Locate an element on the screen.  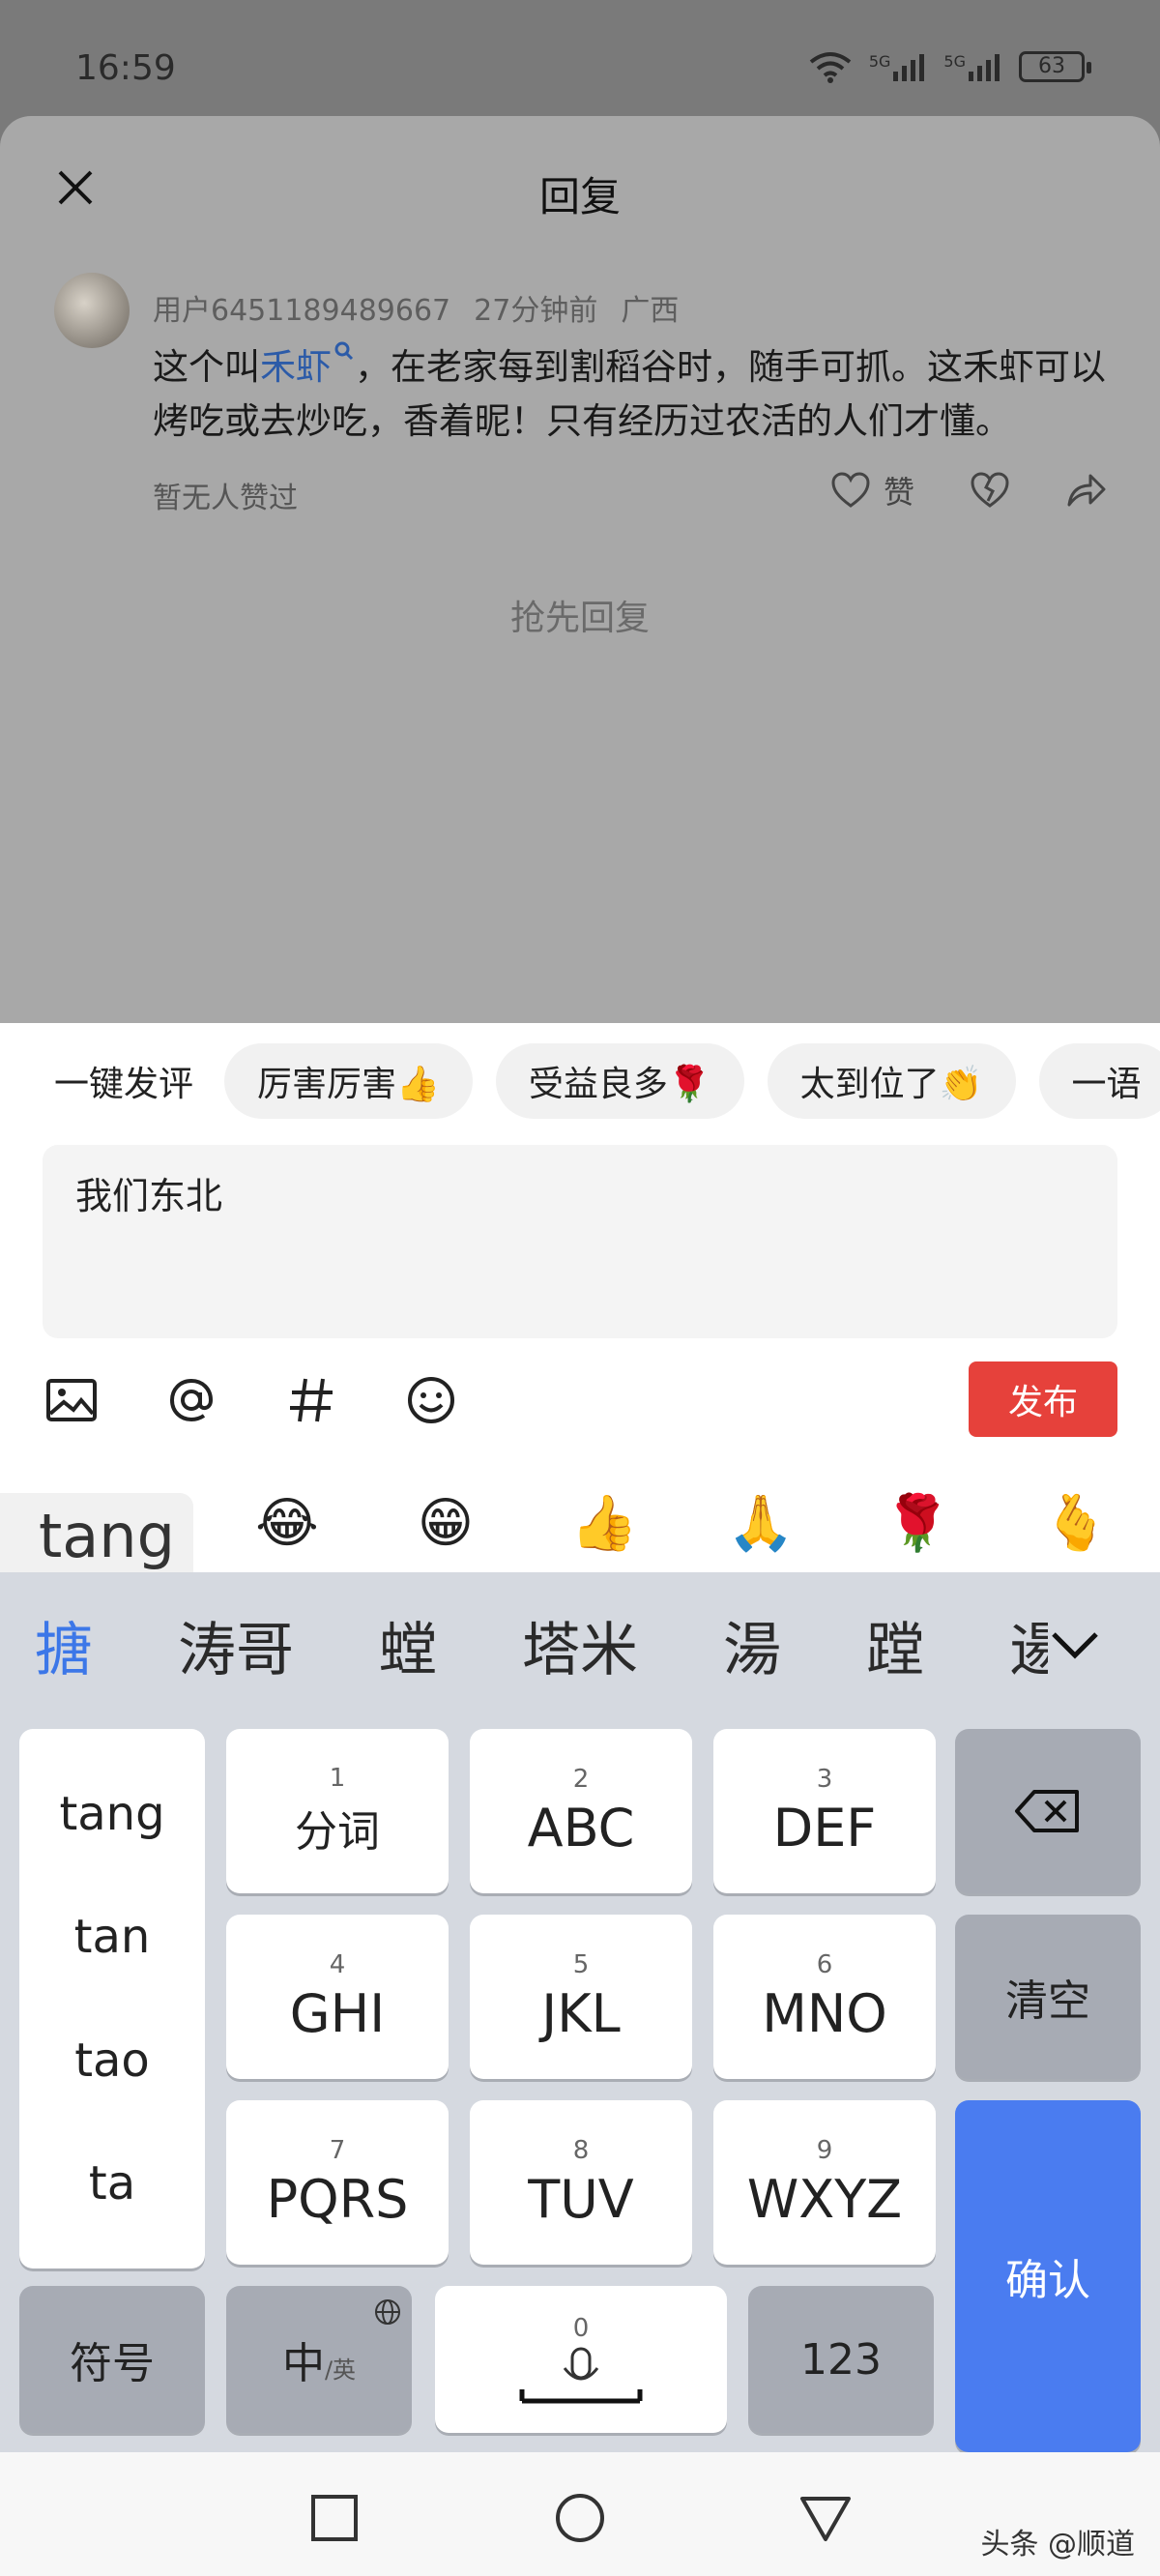
pinyin-option: ta is located at coordinates (112, 2183).